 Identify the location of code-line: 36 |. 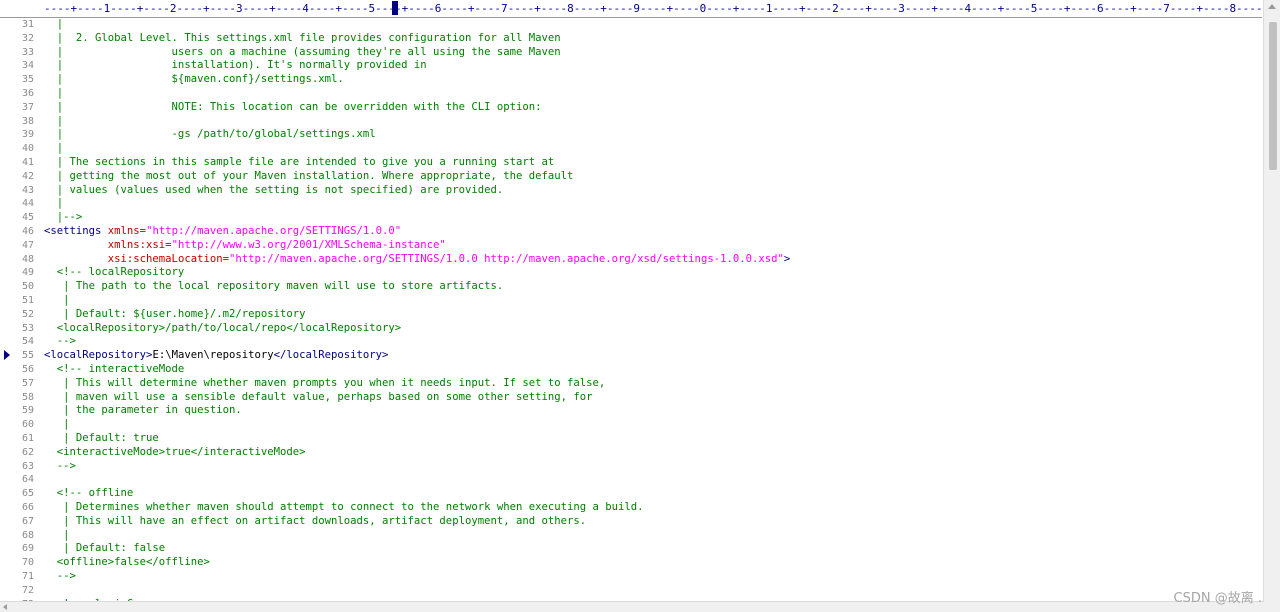
(632, 94).